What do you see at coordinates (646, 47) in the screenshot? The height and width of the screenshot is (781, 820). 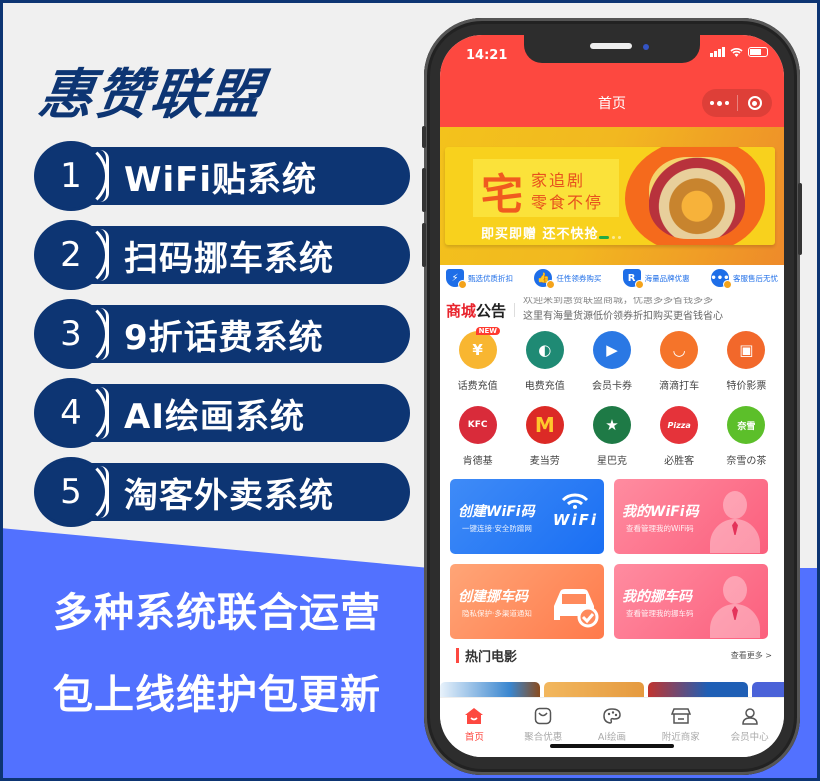 I see `front-camera` at bounding box center [646, 47].